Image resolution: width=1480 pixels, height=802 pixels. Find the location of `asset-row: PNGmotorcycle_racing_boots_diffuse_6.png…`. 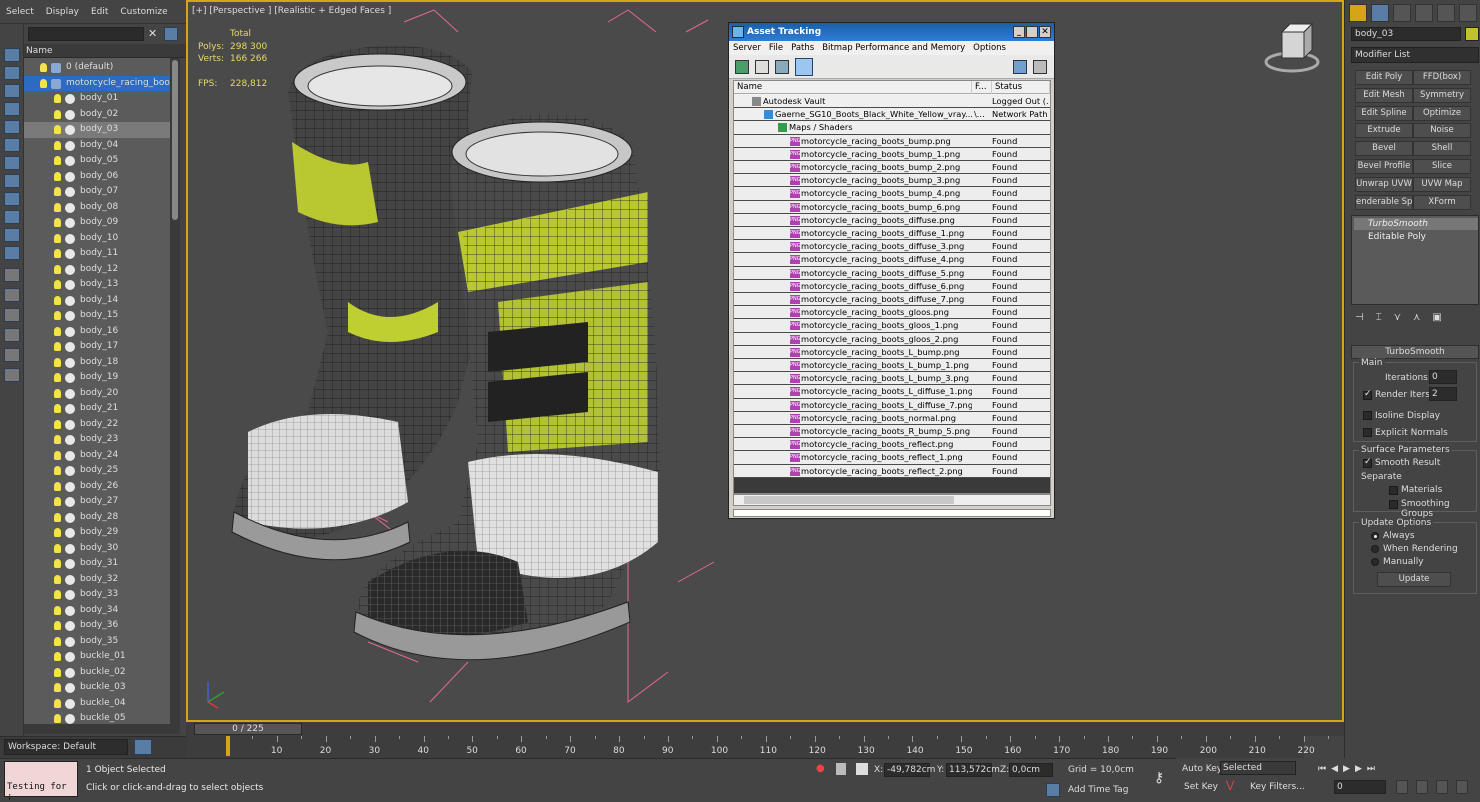

asset-row: PNGmotorcycle_racing_boots_diffuse_6.png… is located at coordinates (892, 286).